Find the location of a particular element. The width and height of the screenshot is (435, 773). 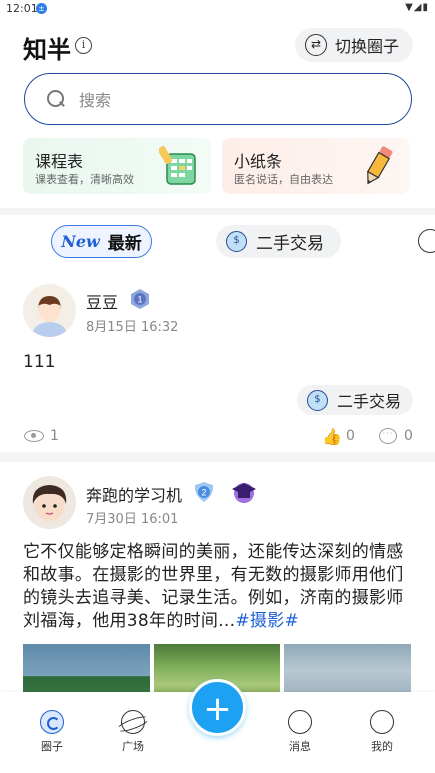

notification-icon: ± is located at coordinates (41, 8).